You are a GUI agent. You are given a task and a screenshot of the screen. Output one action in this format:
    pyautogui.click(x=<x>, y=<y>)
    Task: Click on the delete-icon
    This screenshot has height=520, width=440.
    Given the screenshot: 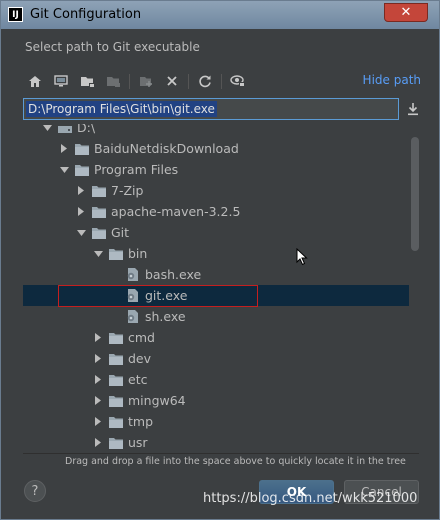 What is the action you would take?
    pyautogui.click(x=172, y=81)
    